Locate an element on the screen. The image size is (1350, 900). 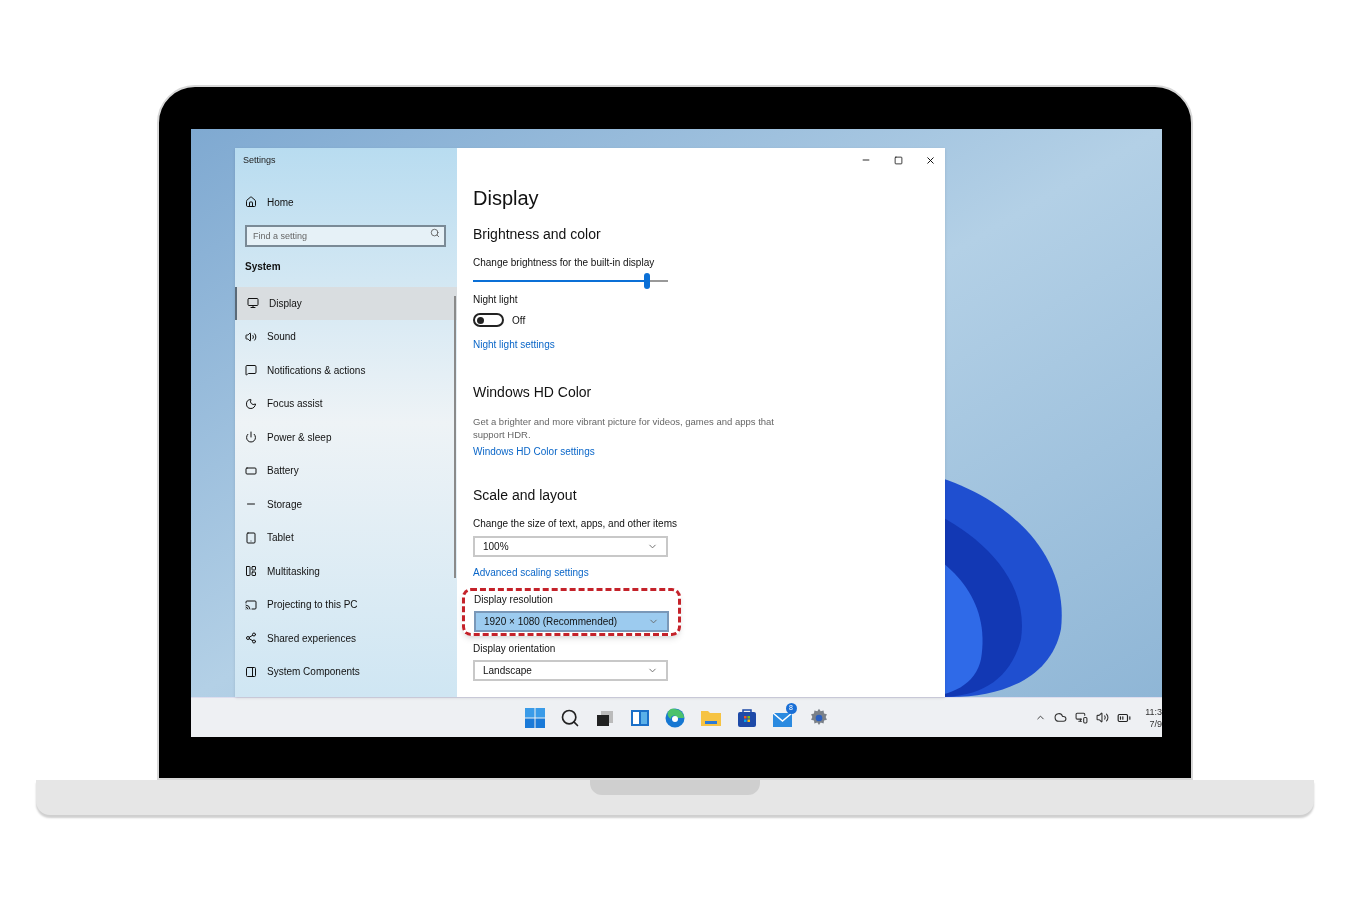
toggle-label: Night light is located at coordinates (496, 299).